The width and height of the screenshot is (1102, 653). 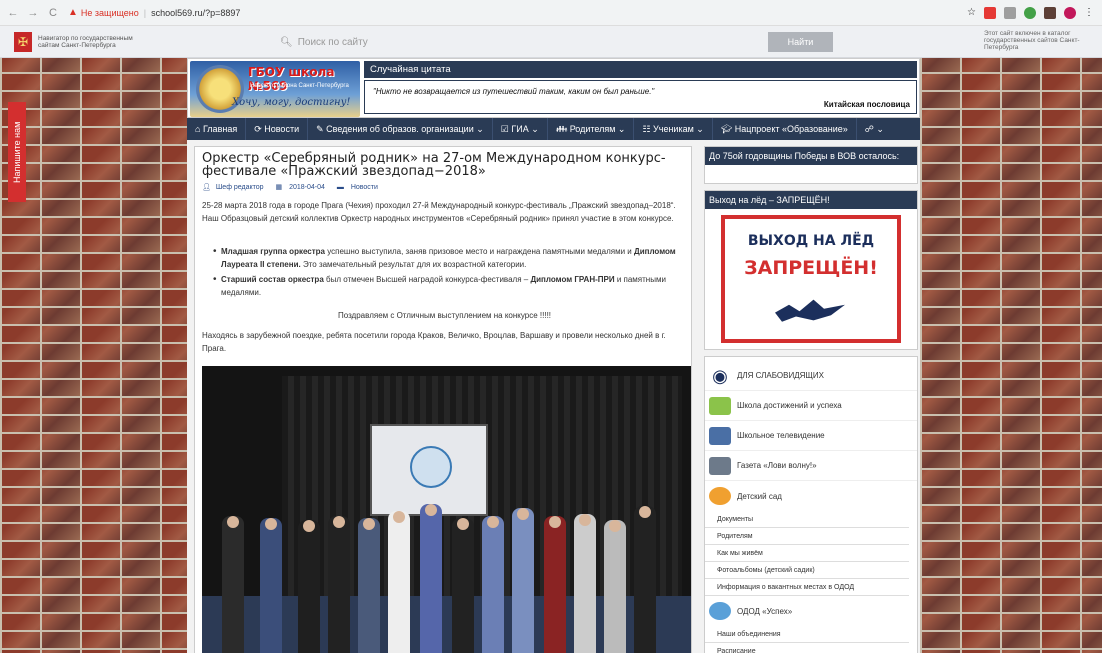 What do you see at coordinates (206, 187) in the screenshot?
I see `user-icon: 👤︎` at bounding box center [206, 187].